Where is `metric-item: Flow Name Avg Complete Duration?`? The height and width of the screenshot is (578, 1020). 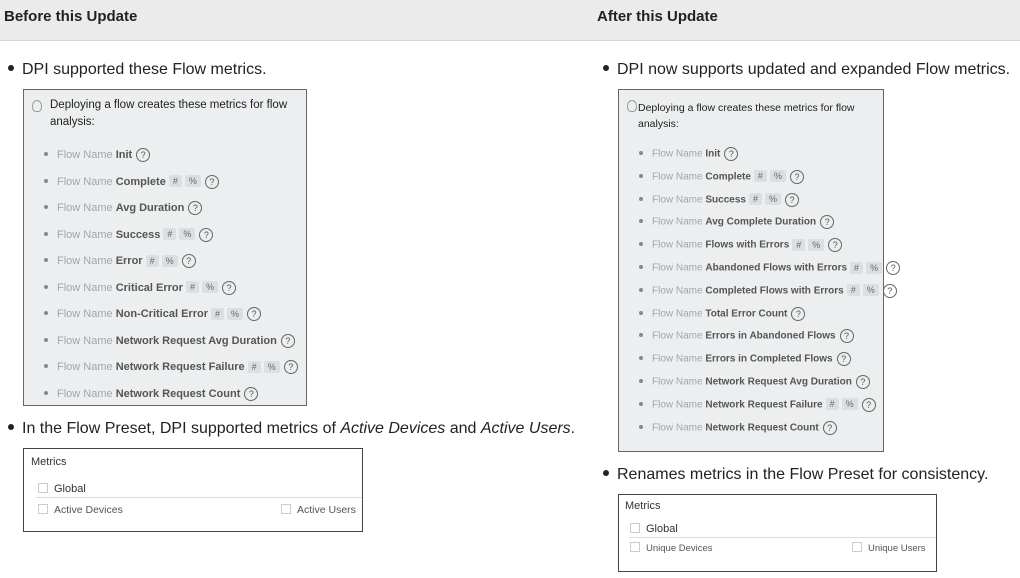 metric-item: Flow Name Avg Complete Duration? is located at coordinates (737, 222).